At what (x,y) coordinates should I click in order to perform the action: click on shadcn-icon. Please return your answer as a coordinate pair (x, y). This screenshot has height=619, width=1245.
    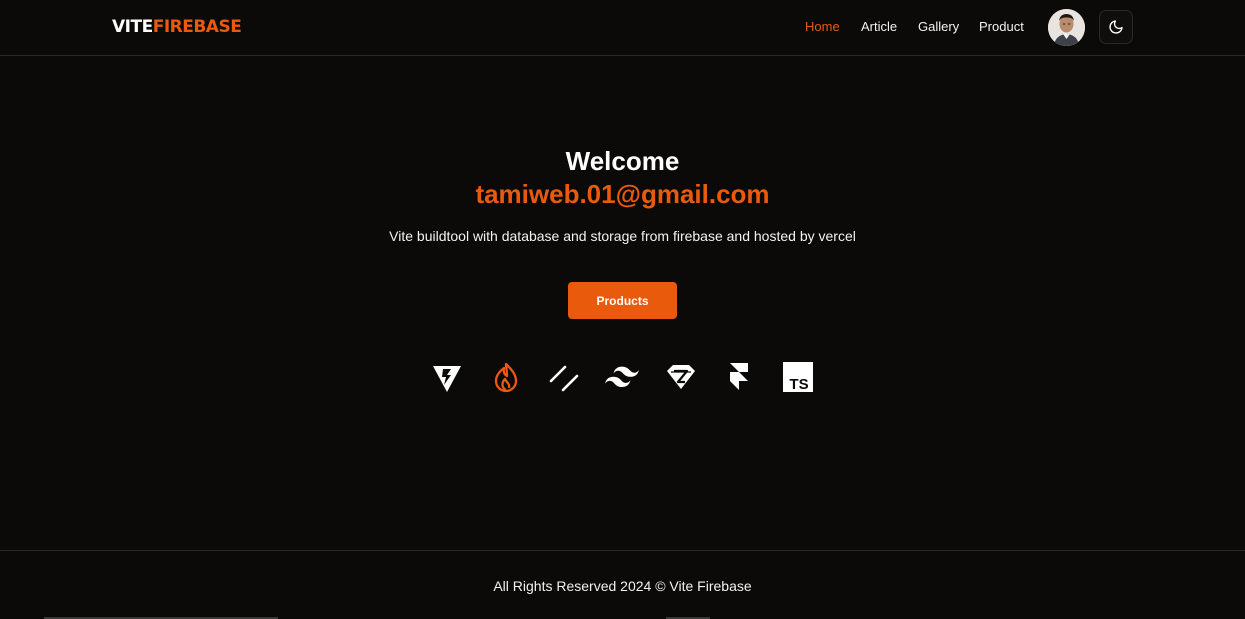
    Looking at the image, I should click on (564, 377).